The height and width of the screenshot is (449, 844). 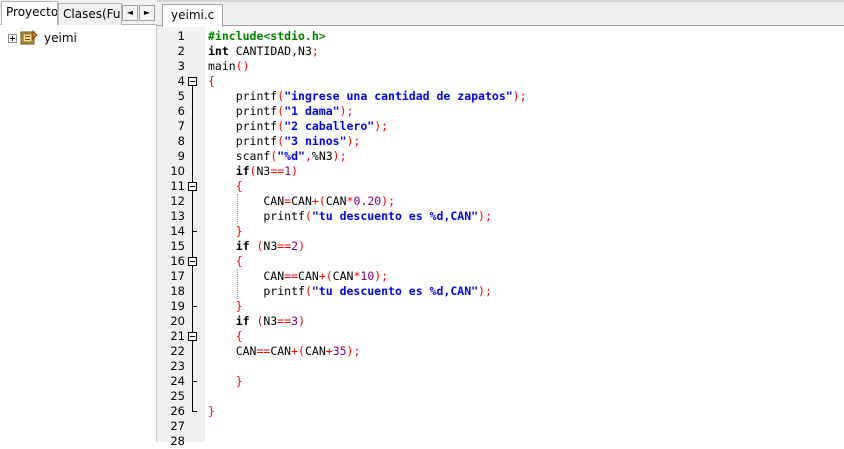 I want to click on code-text: printf("3 ninos");, so click(x=284, y=141).